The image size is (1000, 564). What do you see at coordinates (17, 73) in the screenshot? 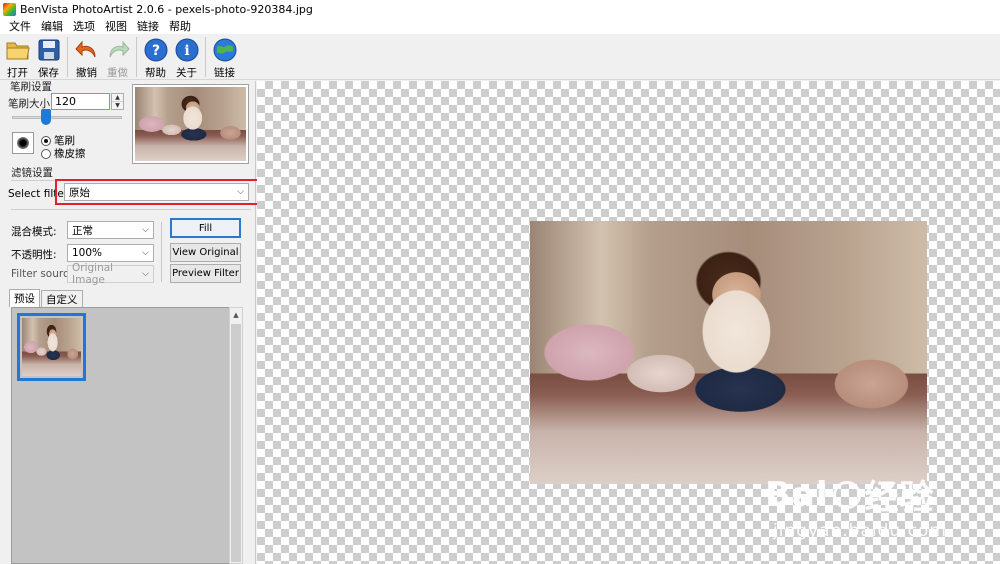
I see `open-label: 打开` at bounding box center [17, 73].